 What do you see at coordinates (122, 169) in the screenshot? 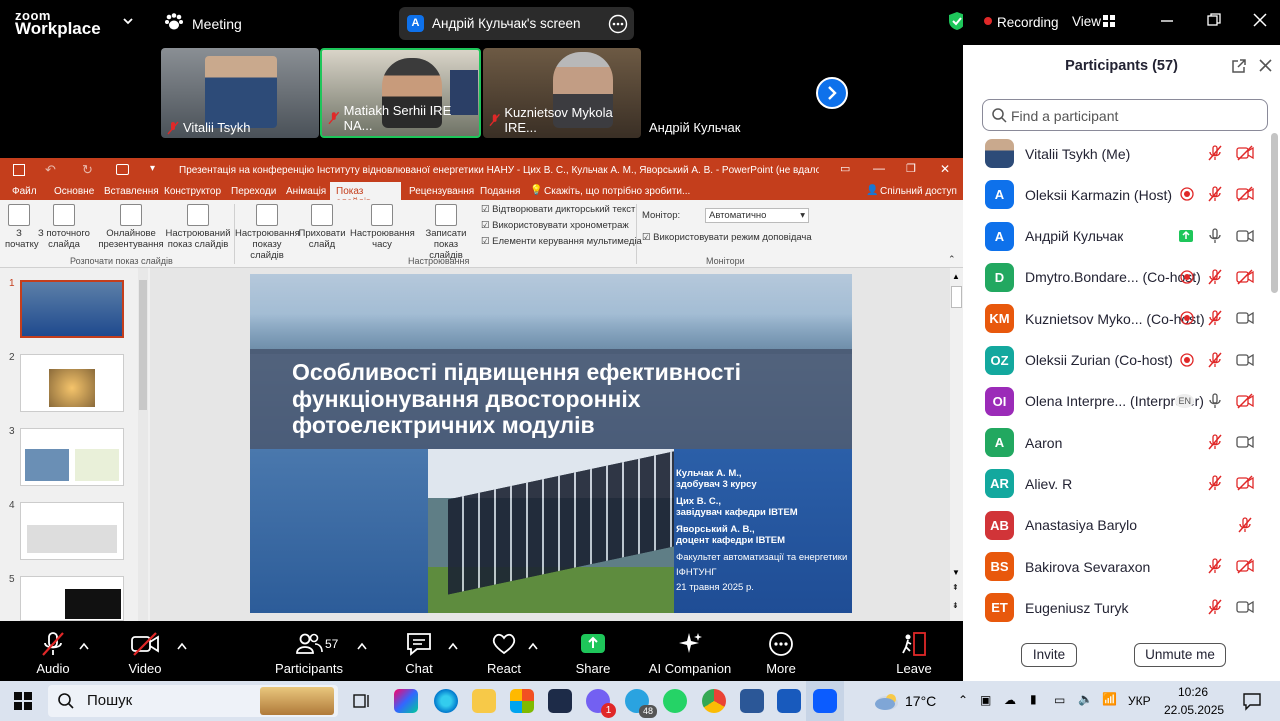
I see `present-icon` at bounding box center [122, 169].